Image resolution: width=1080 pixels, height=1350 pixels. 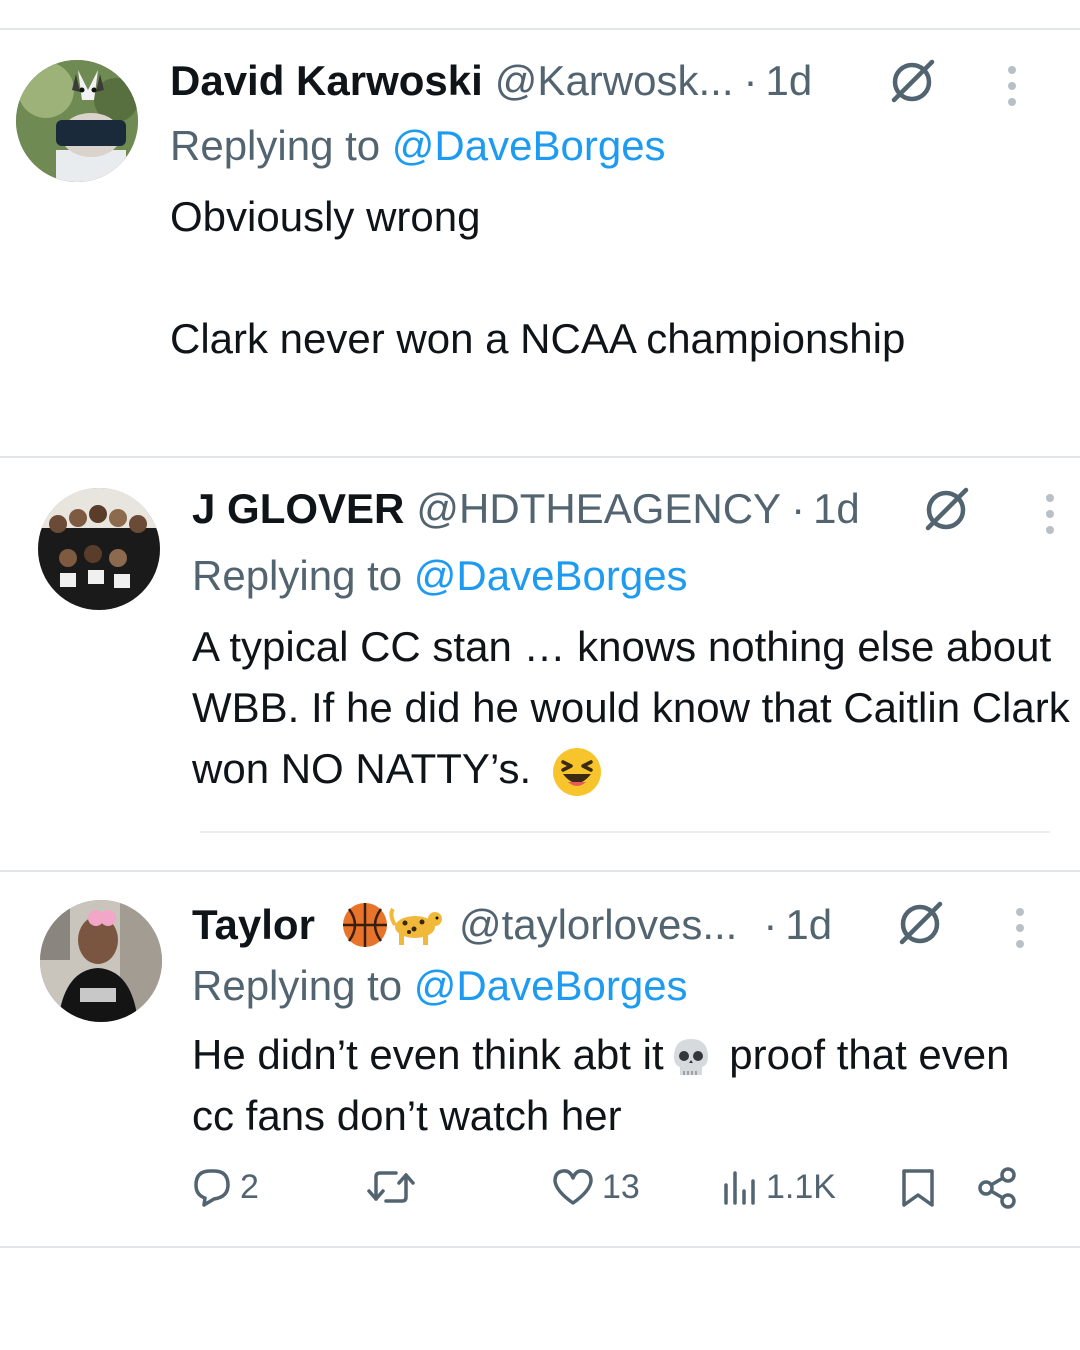 What do you see at coordinates (573, 1187) in the screenshot?
I see `heart-icon` at bounding box center [573, 1187].